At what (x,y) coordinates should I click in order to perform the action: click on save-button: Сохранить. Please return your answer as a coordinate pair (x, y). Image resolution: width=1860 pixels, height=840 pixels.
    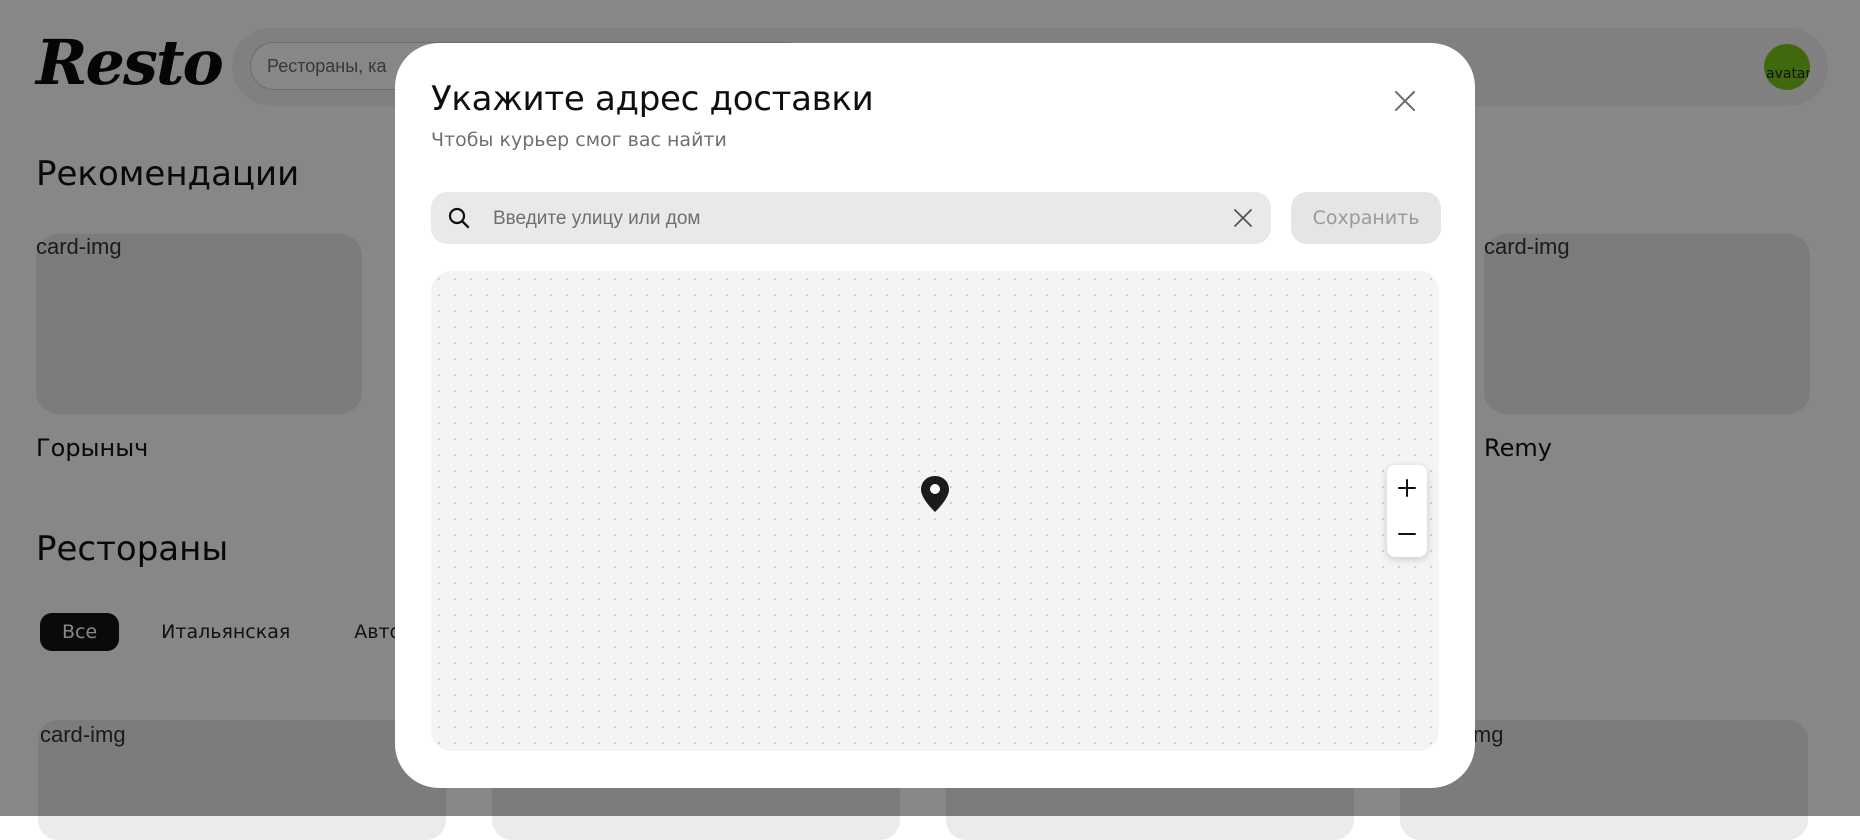
    Looking at the image, I should click on (1366, 218).